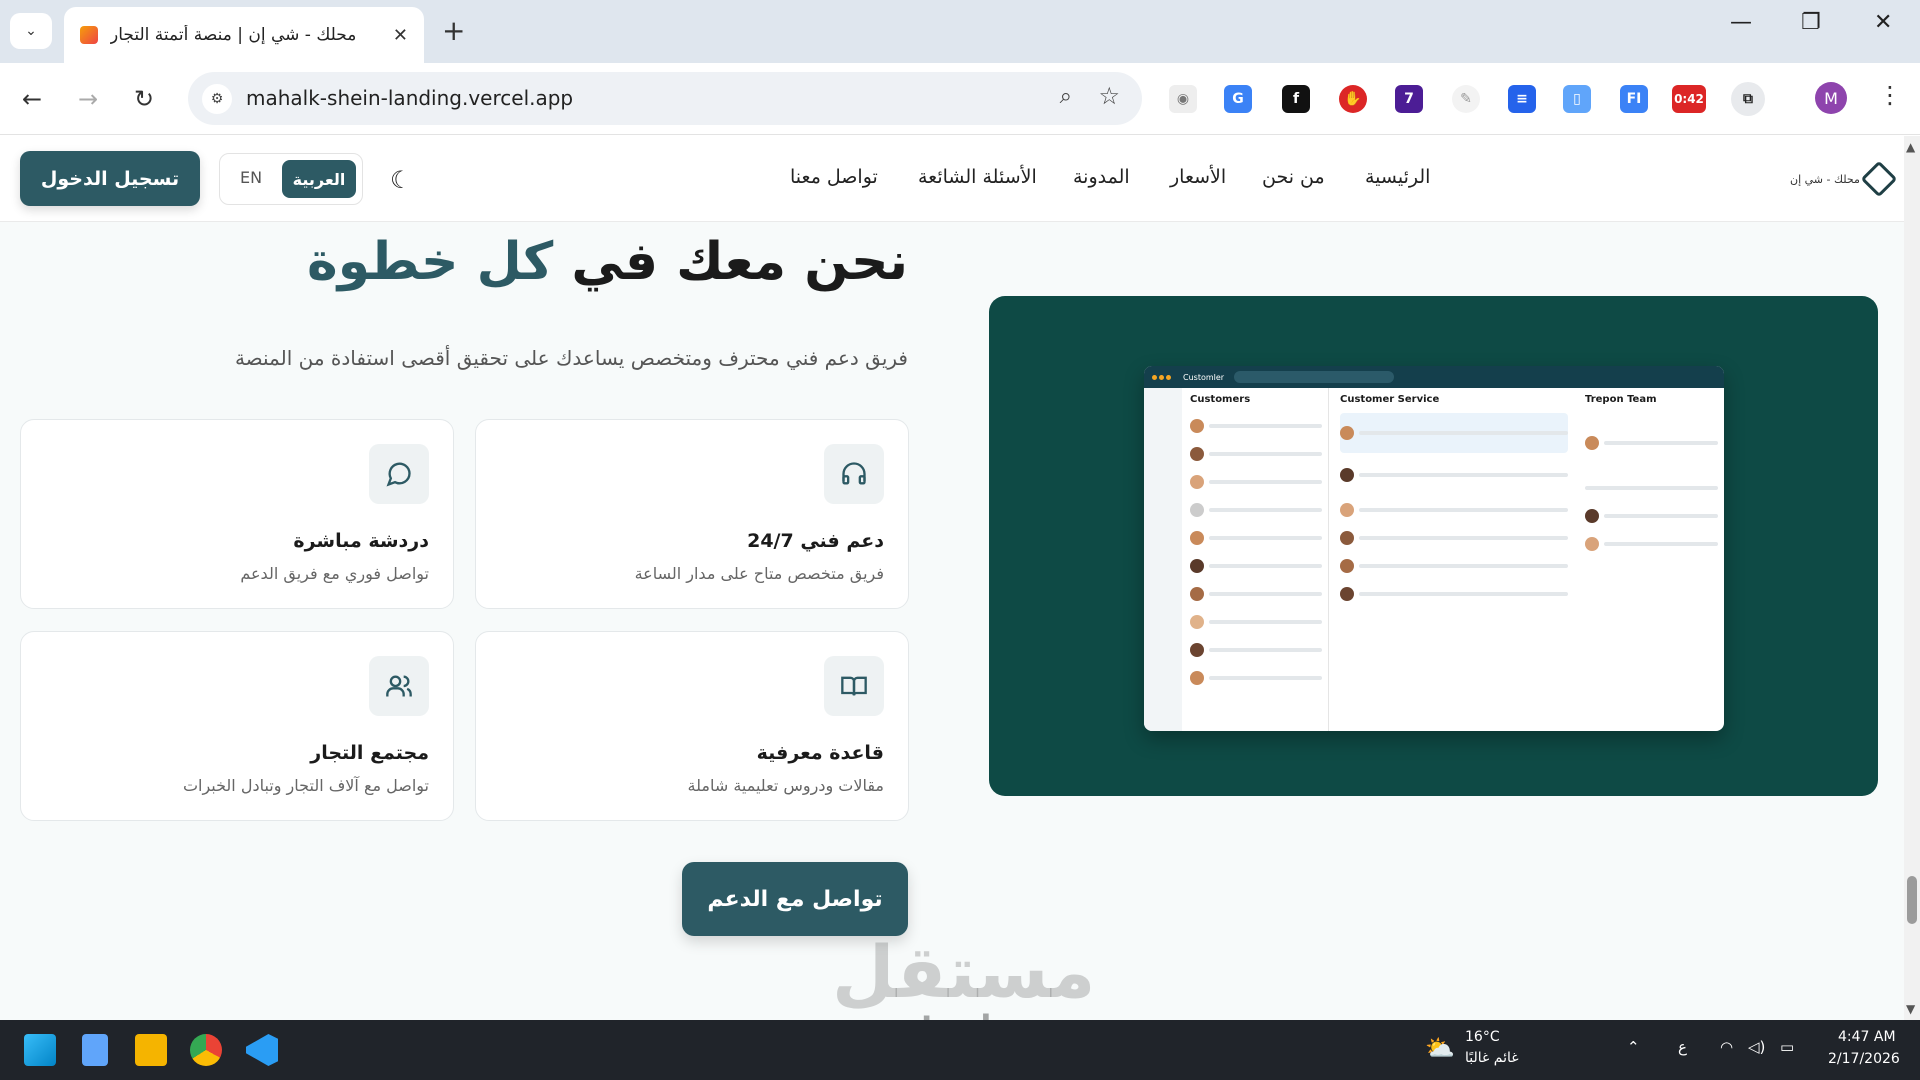 The image size is (1920, 1080). What do you see at coordinates (1726, 1047) in the screenshot?
I see `wifi-icon: ◠` at bounding box center [1726, 1047].